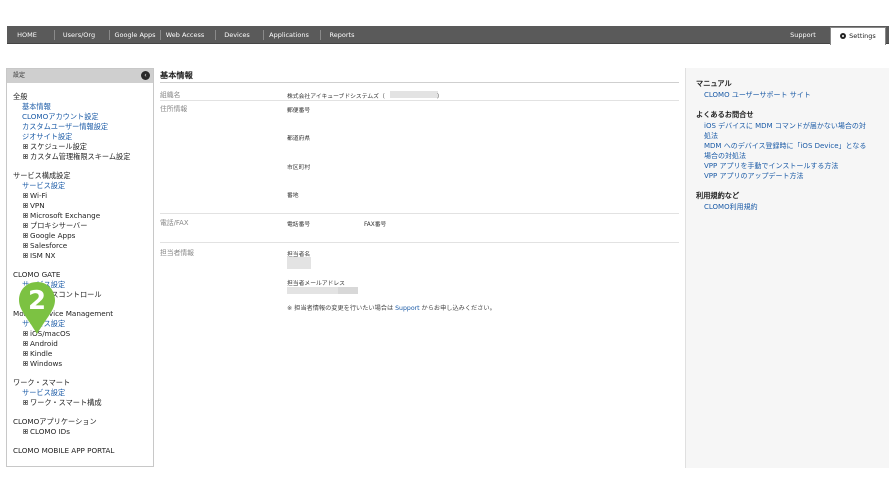 This screenshot has width=889, height=500. What do you see at coordinates (419, 82) in the screenshot?
I see `title-divider` at bounding box center [419, 82].